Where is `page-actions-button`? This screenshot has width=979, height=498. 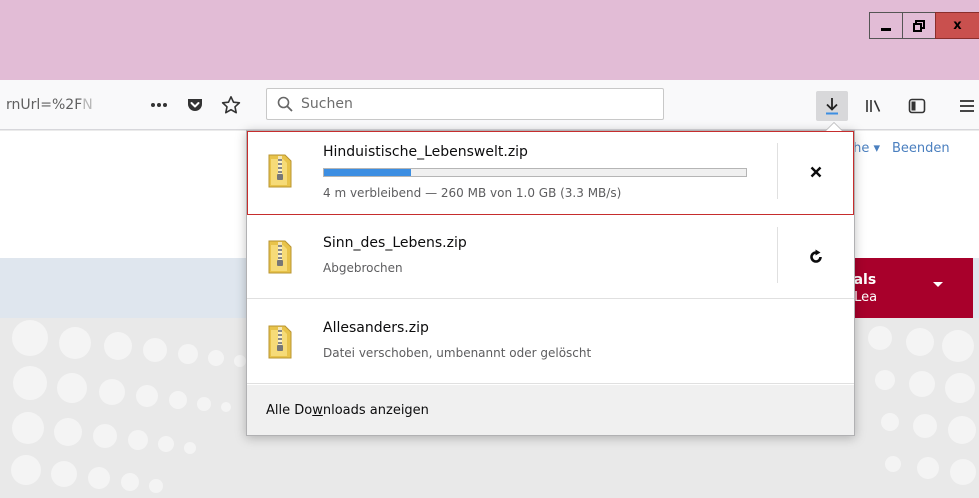
page-actions-button is located at coordinates (159, 105).